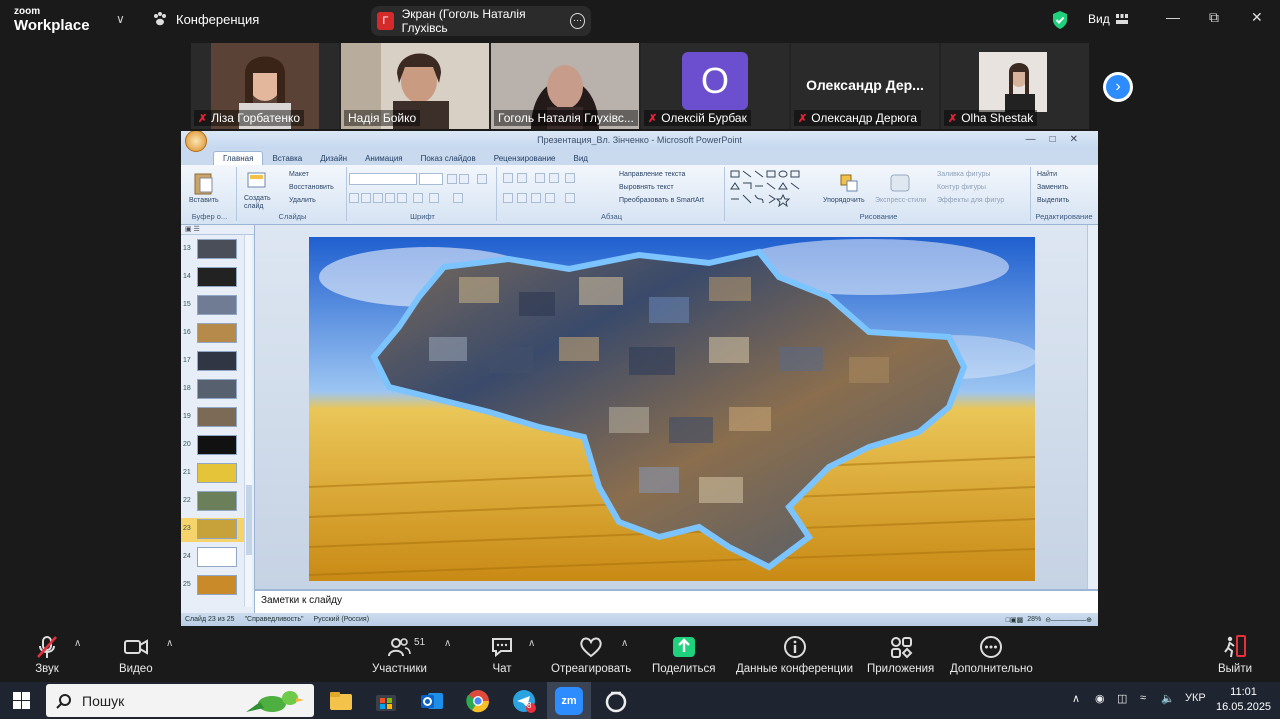 The image size is (1280, 719). I want to click on slide-thumbnail: 22, so click(214, 502).